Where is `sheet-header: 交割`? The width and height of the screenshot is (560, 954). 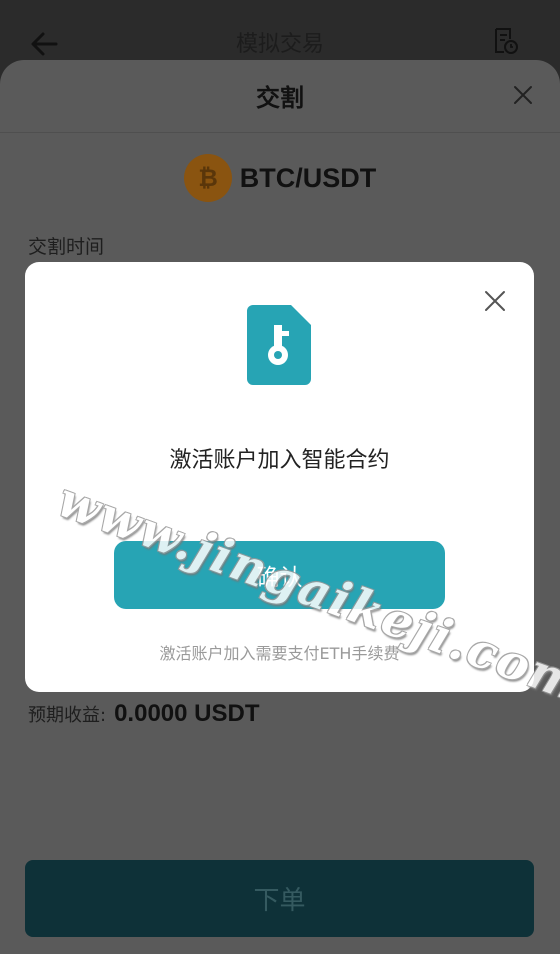
sheet-header: 交割 is located at coordinates (280, 96).